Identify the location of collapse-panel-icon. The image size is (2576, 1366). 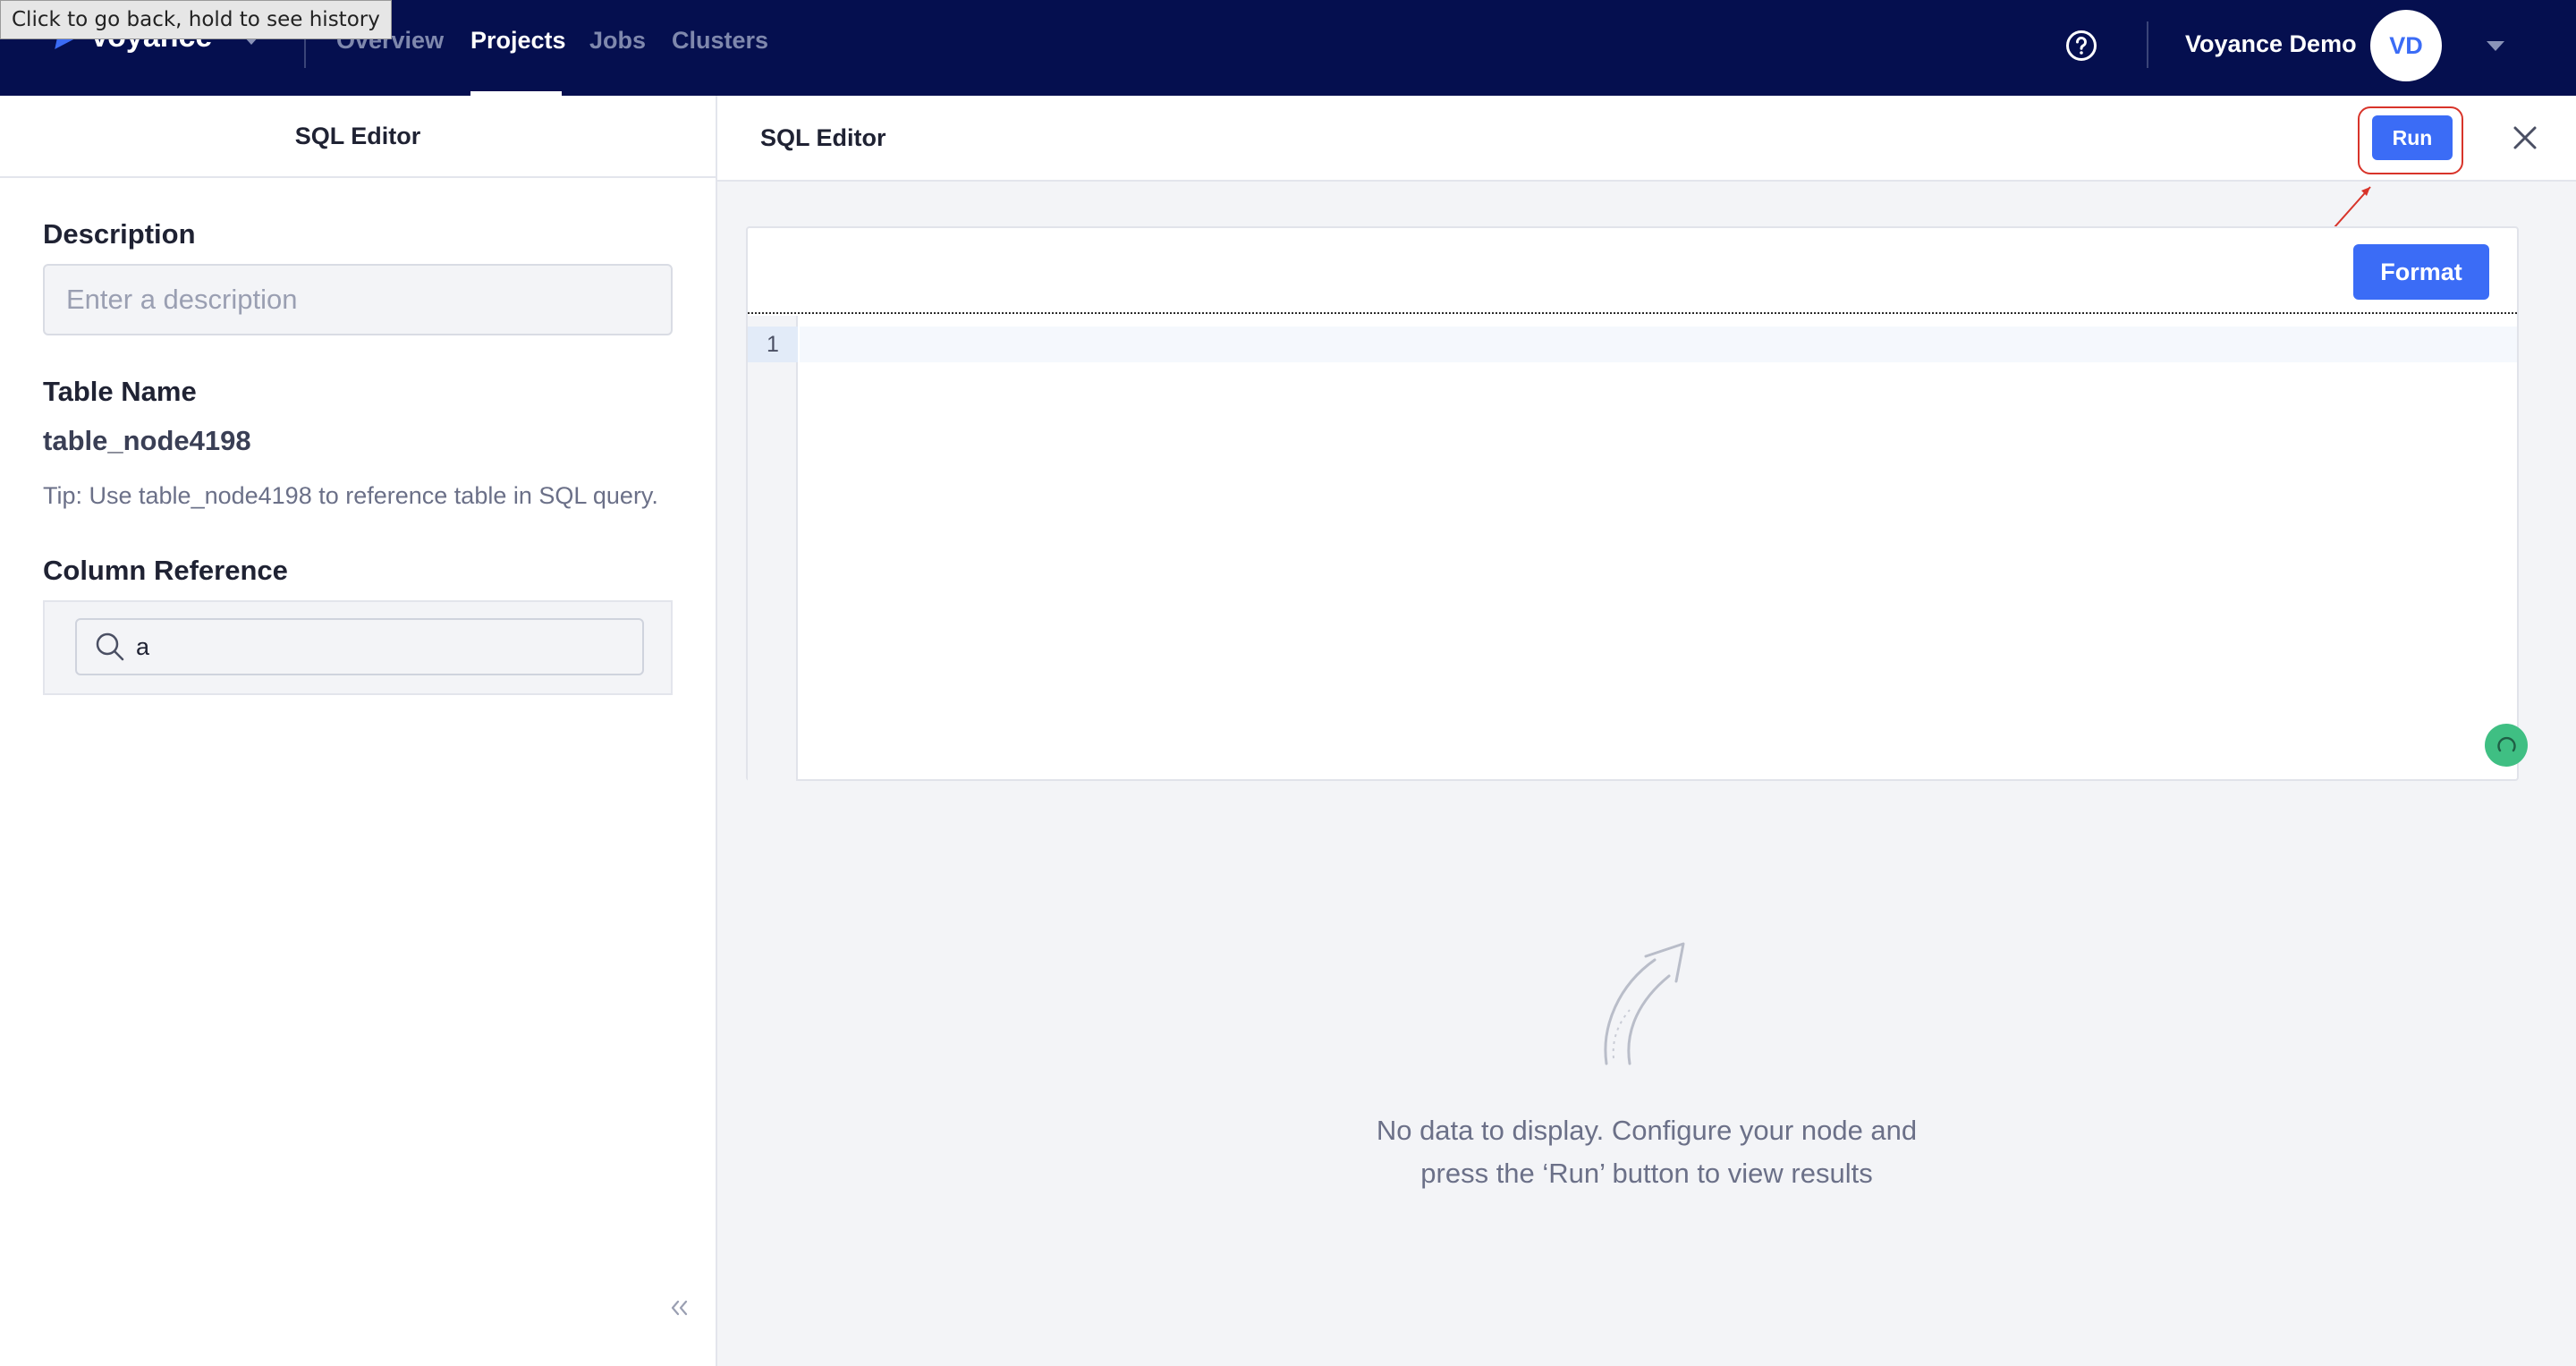
(678, 1307).